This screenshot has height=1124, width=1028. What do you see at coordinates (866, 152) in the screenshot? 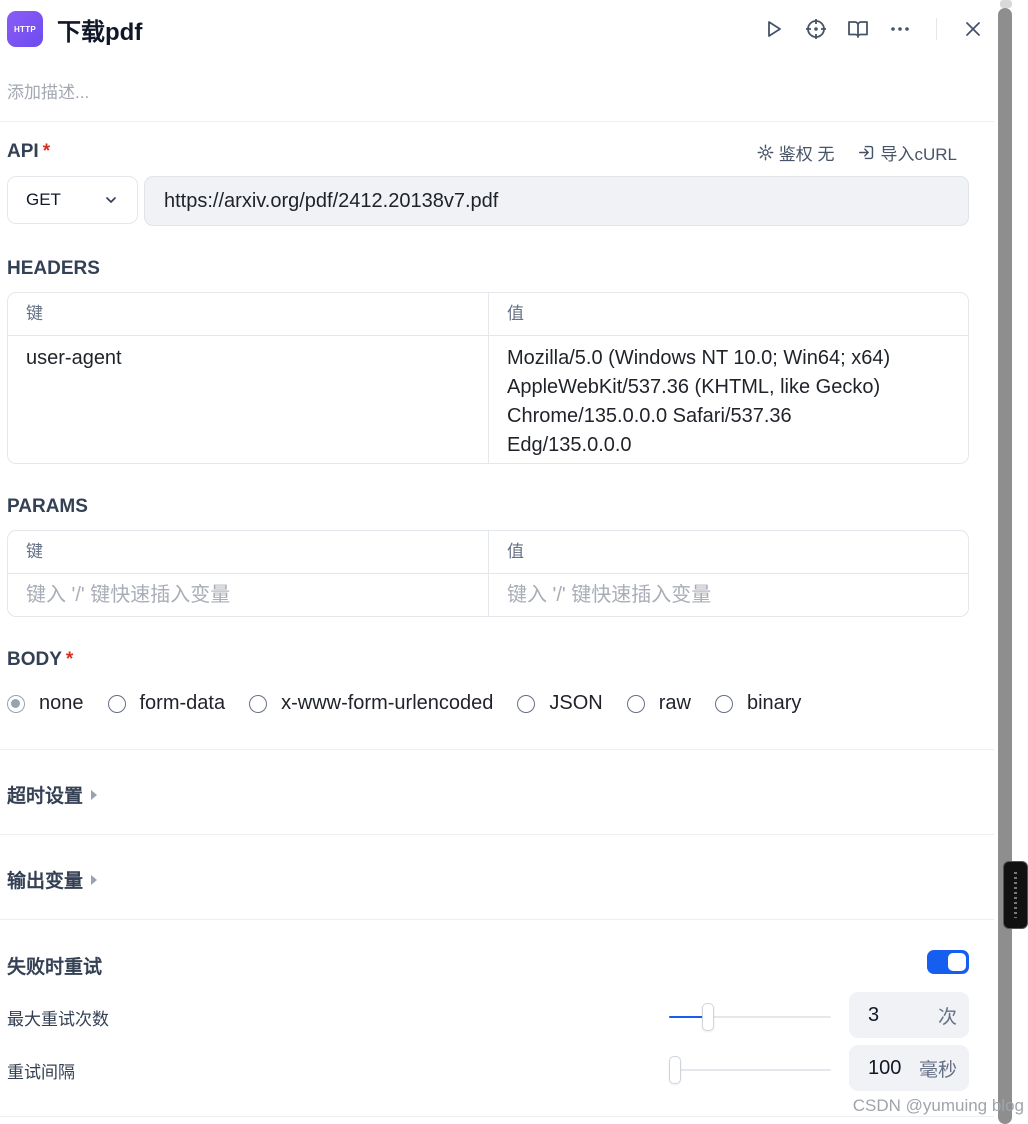
I see `import-icon` at bounding box center [866, 152].